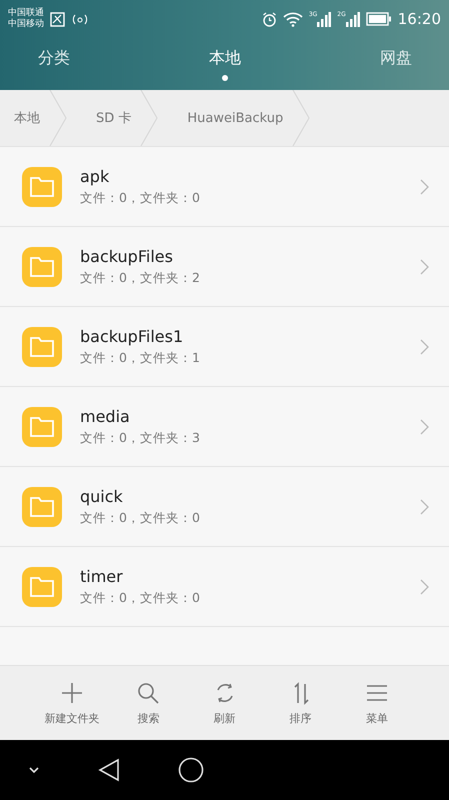  What do you see at coordinates (225, 64) in the screenshot?
I see `tab: 本地` at bounding box center [225, 64].